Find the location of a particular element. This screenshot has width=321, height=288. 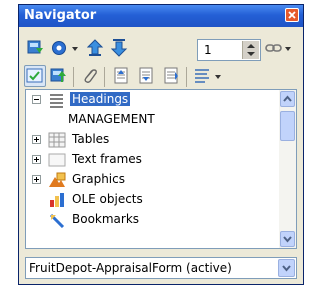

content-view-icon is located at coordinates (34, 75).